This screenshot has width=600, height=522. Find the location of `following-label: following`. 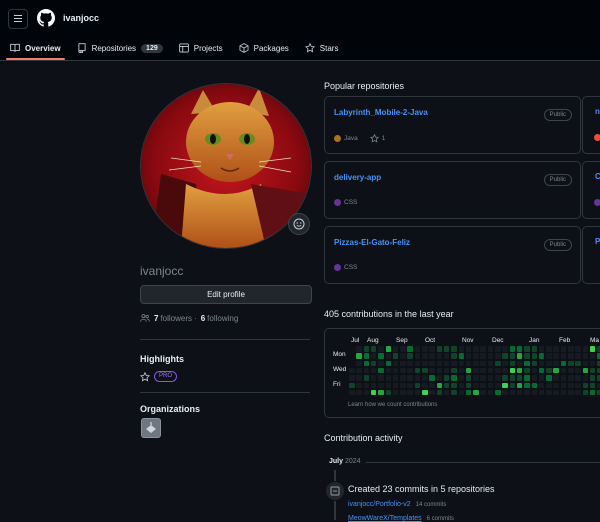

following-label: following is located at coordinates (222, 318).